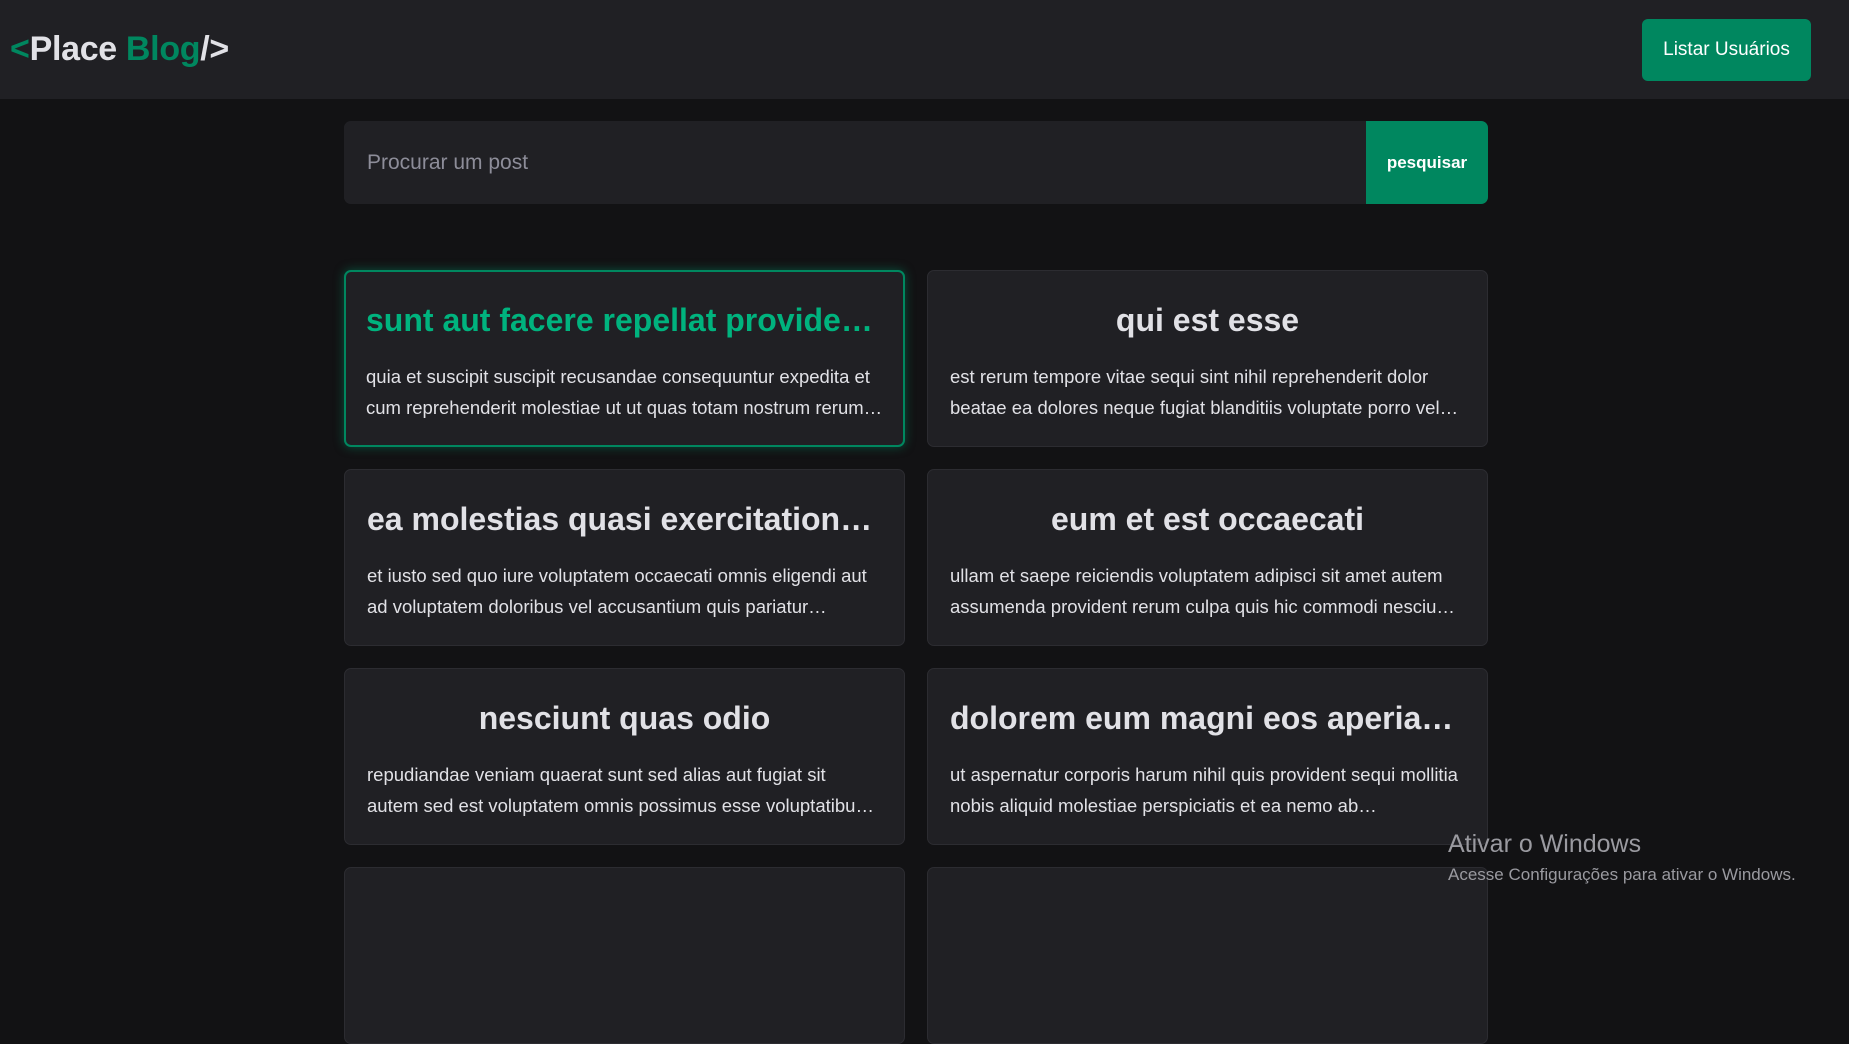  What do you see at coordinates (1207, 519) in the screenshot?
I see `post-title: eum et est occaecati` at bounding box center [1207, 519].